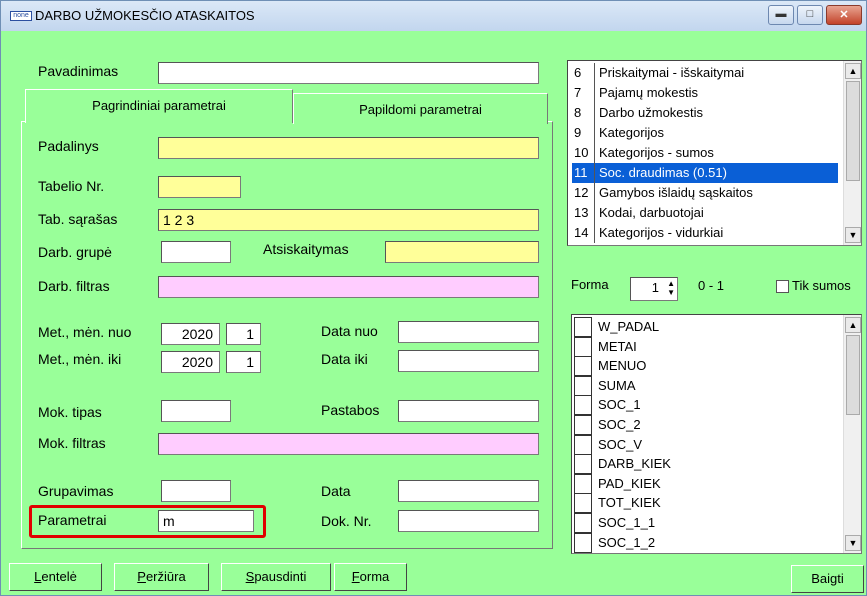 The image size is (867, 596). What do you see at coordinates (159, 106) in the screenshot?
I see `tab-pagrindiniai: Pagrindiniai parametrai` at bounding box center [159, 106].